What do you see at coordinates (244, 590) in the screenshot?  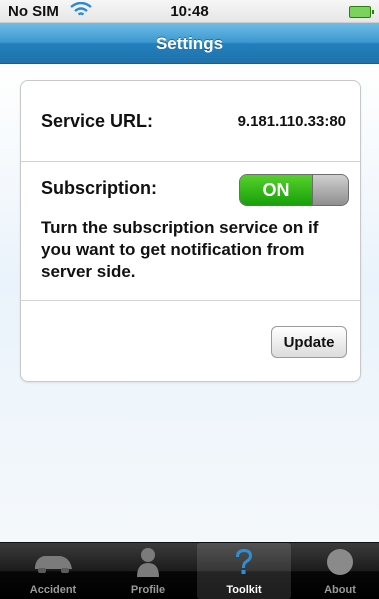 I see `tab-label-toolkit: Toolkit` at bounding box center [244, 590].